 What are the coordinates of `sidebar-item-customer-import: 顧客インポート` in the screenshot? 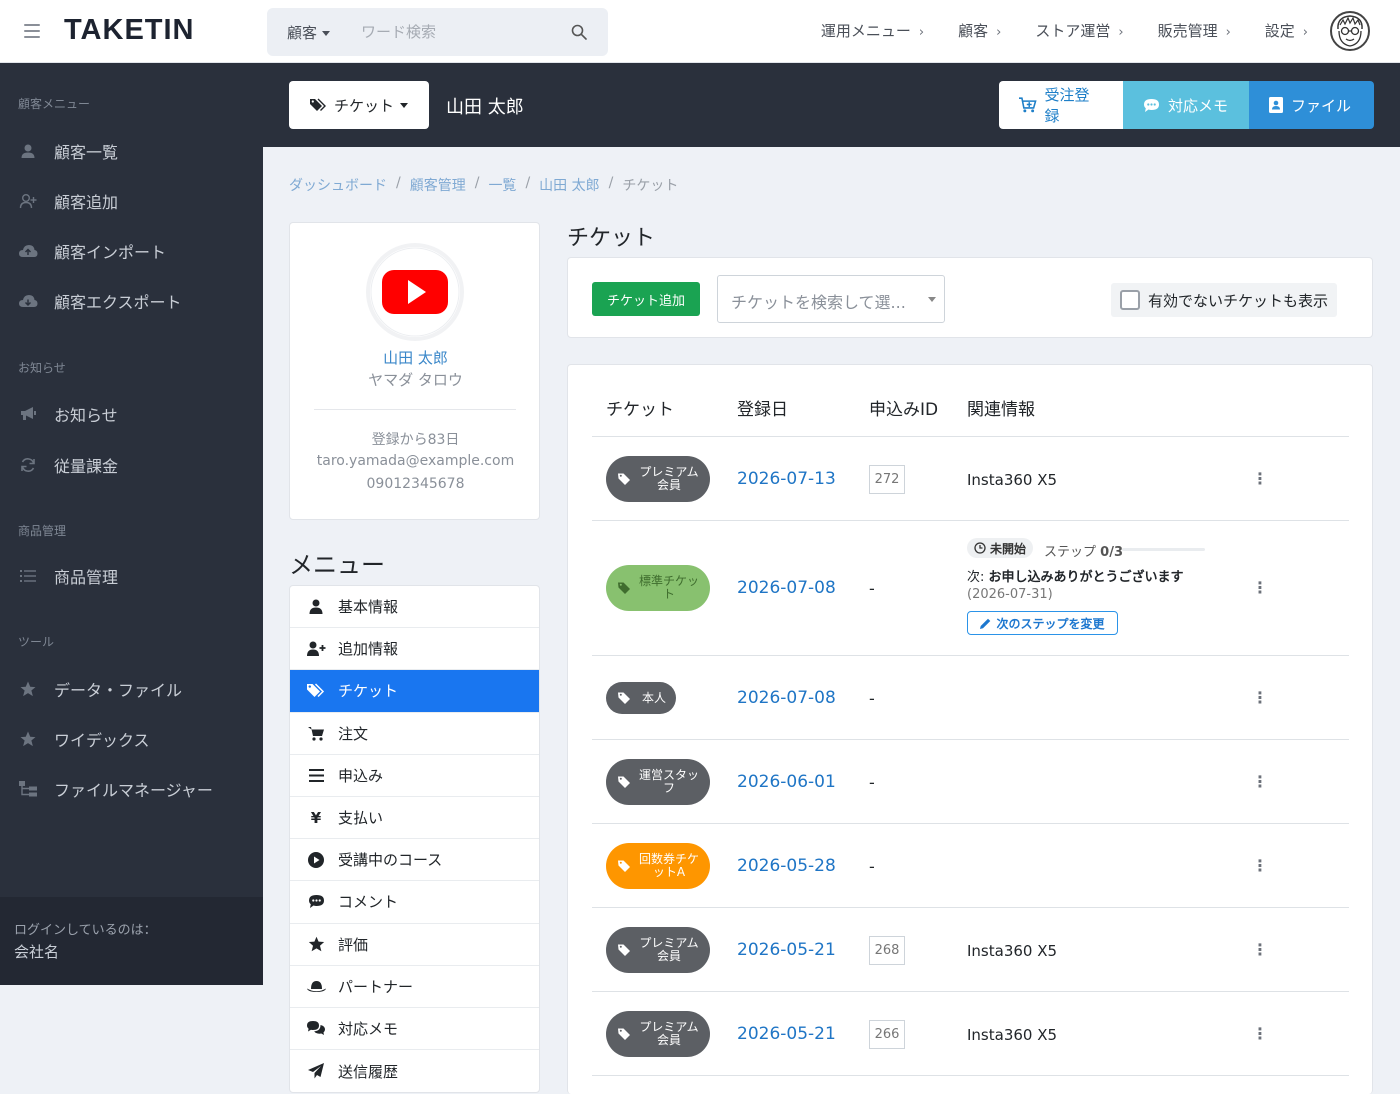 It's located at (92, 251).